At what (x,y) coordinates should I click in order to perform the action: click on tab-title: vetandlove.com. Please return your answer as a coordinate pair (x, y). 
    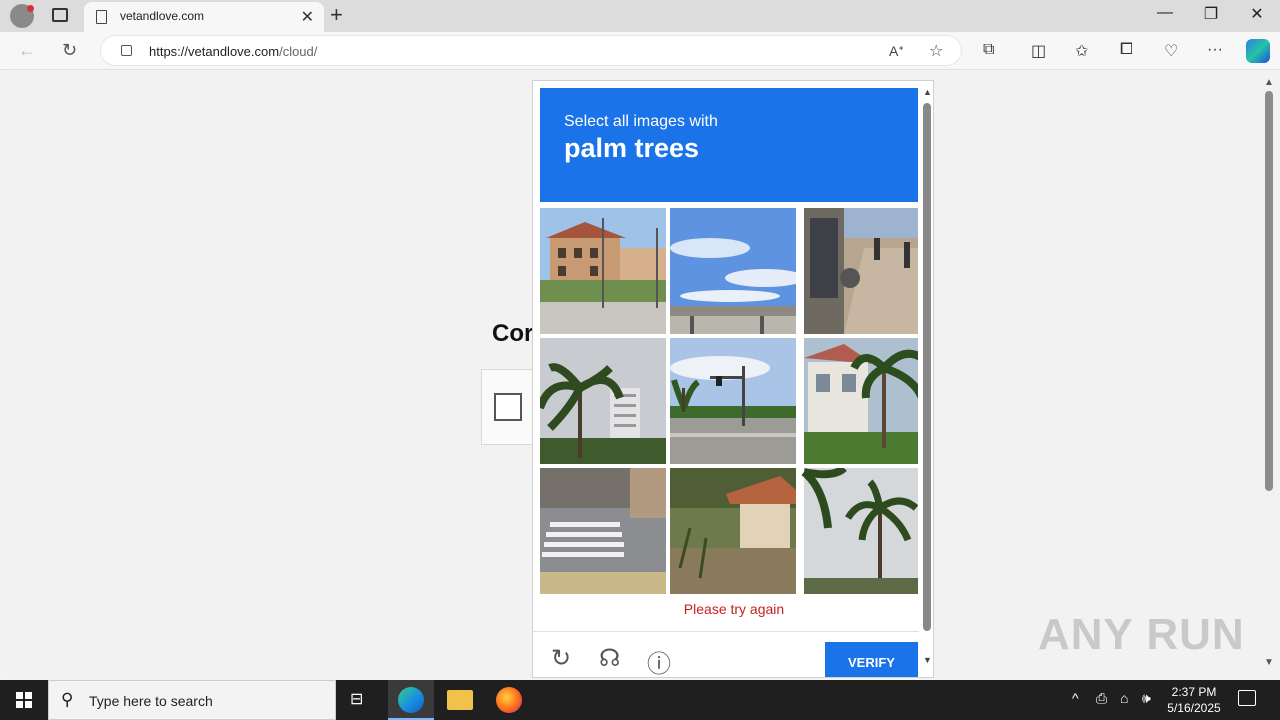
    Looking at the image, I should click on (162, 16).